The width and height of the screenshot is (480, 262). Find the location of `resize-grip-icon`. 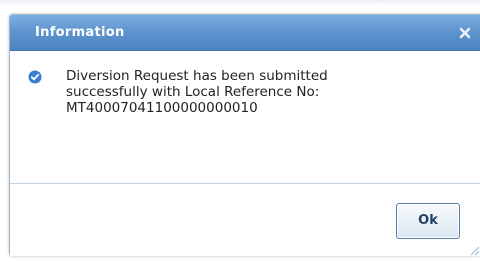

resize-grip-icon is located at coordinates (474, 250).